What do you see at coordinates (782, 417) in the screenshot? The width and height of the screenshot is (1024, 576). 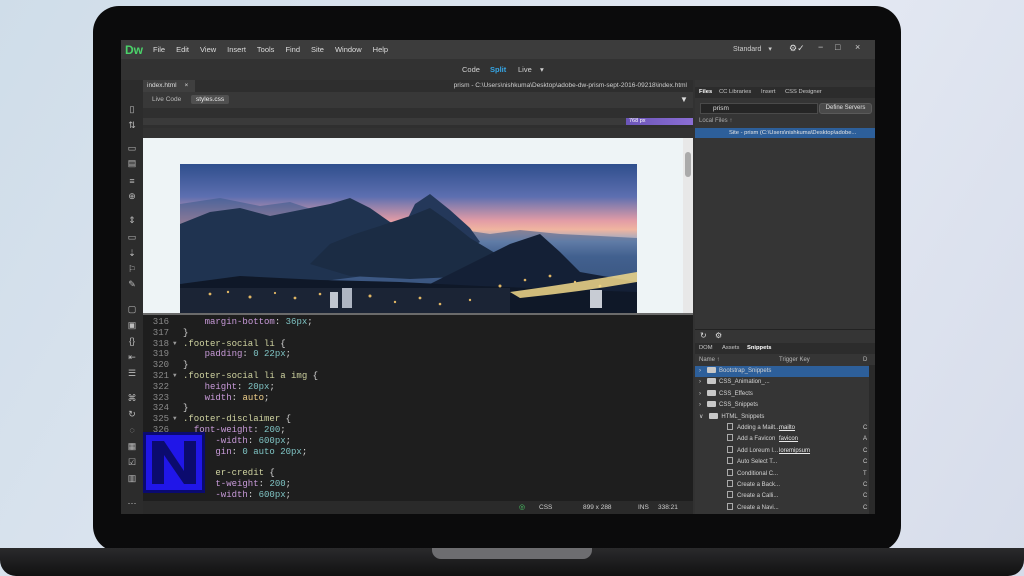 I see `snippet-row: ∨ HTML_Snippets` at bounding box center [782, 417].